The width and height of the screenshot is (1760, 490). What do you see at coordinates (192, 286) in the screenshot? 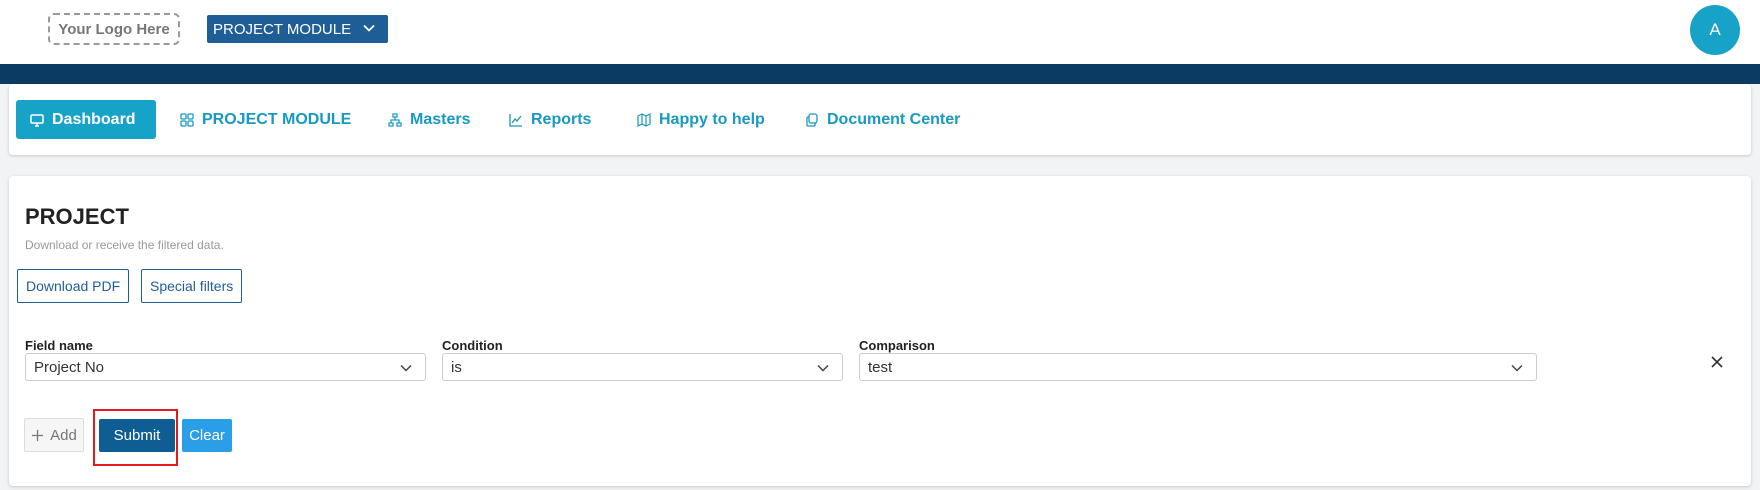
I see `special-filters-button: Special filters` at bounding box center [192, 286].